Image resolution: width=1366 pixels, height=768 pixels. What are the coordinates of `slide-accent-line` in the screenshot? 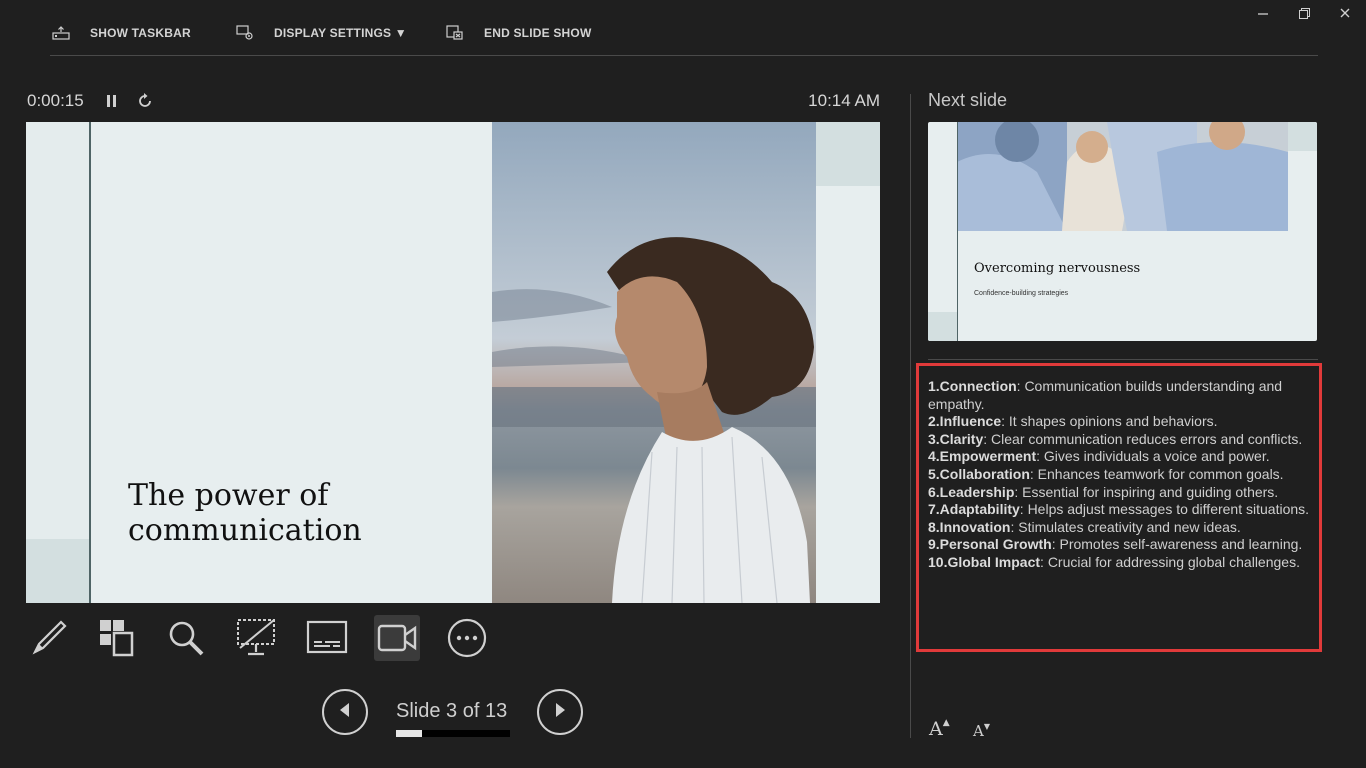 It's located at (90, 362).